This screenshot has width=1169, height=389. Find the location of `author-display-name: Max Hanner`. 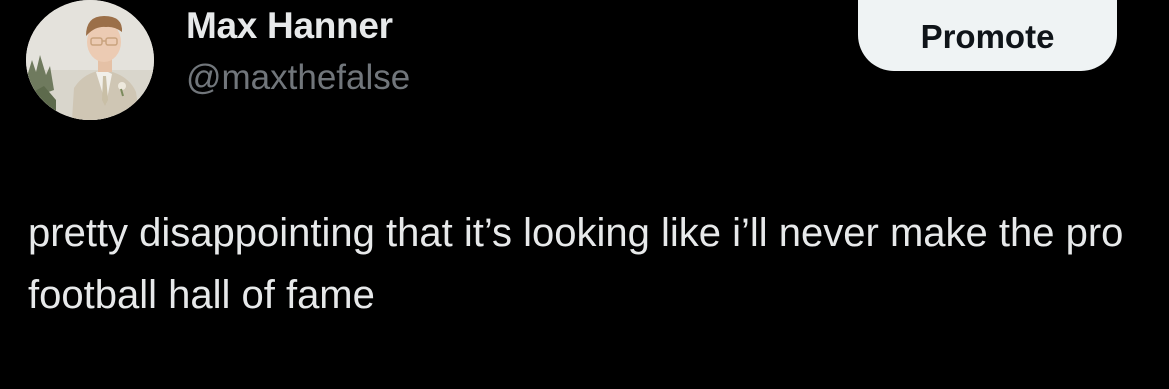

author-display-name: Max Hanner is located at coordinates (289, 26).